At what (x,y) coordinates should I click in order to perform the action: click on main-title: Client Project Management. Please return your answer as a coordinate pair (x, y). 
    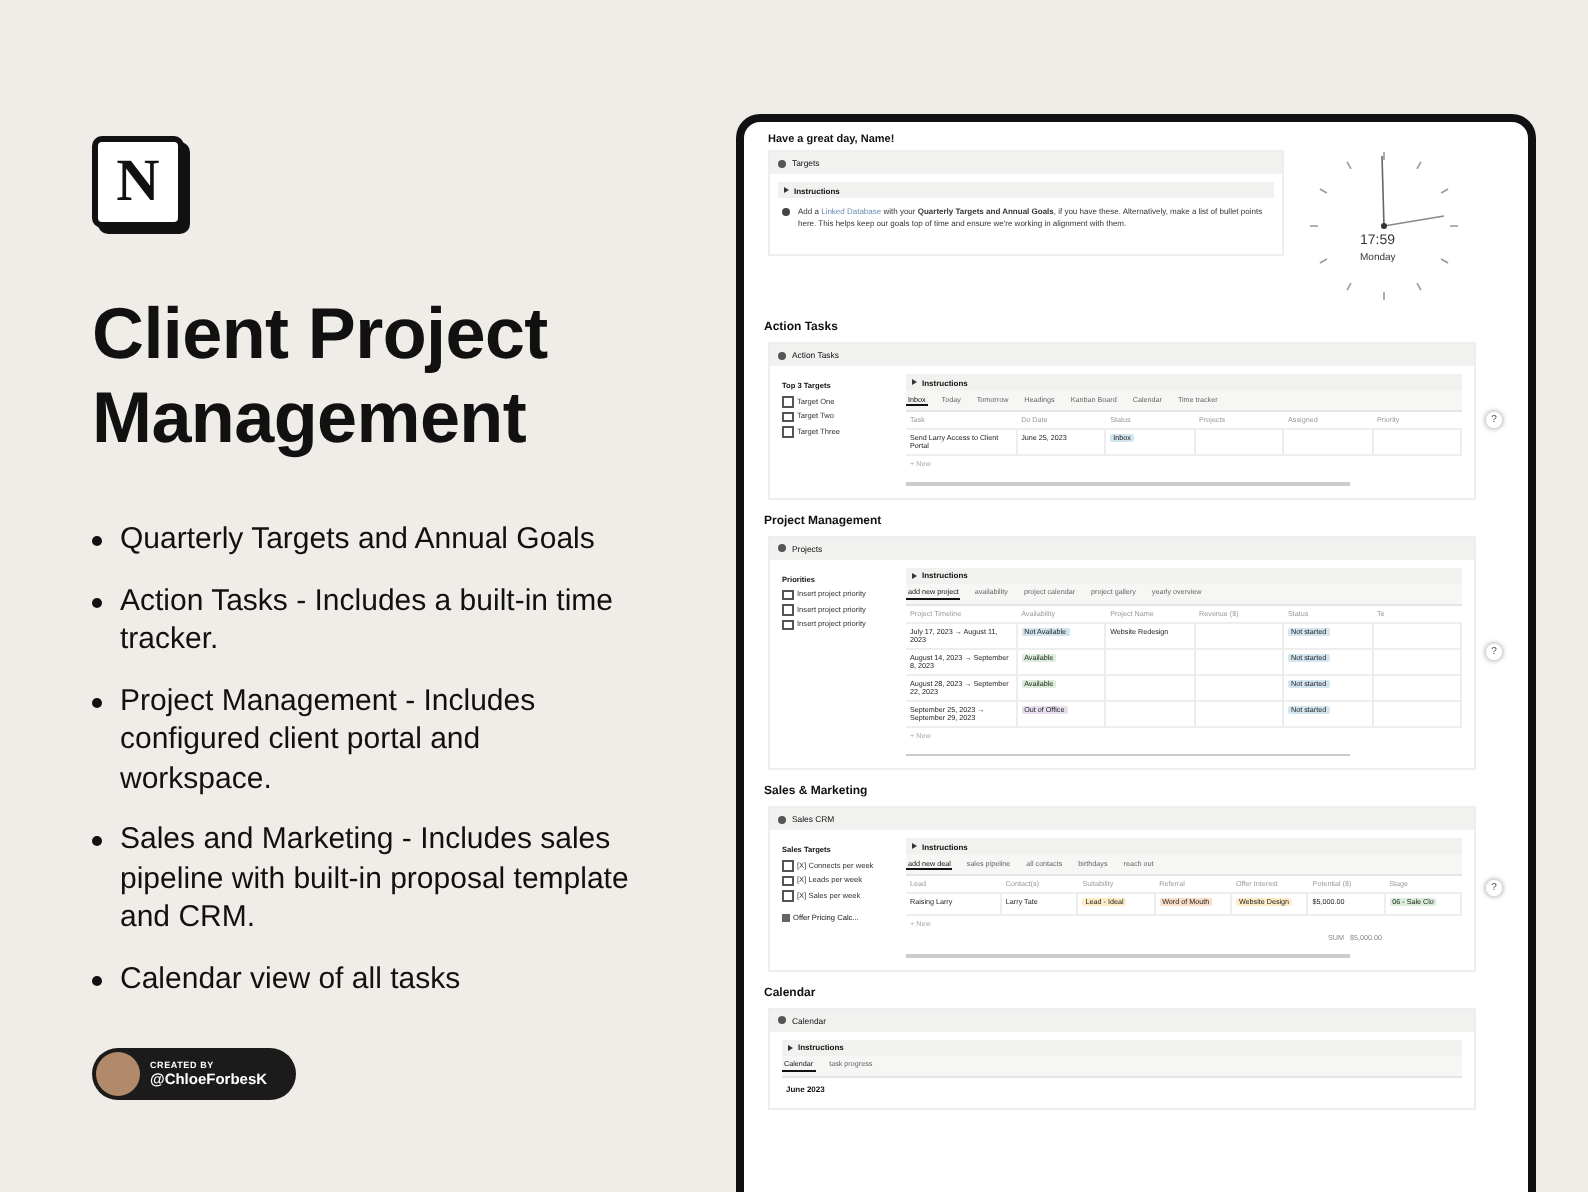
    Looking at the image, I should click on (321, 376).